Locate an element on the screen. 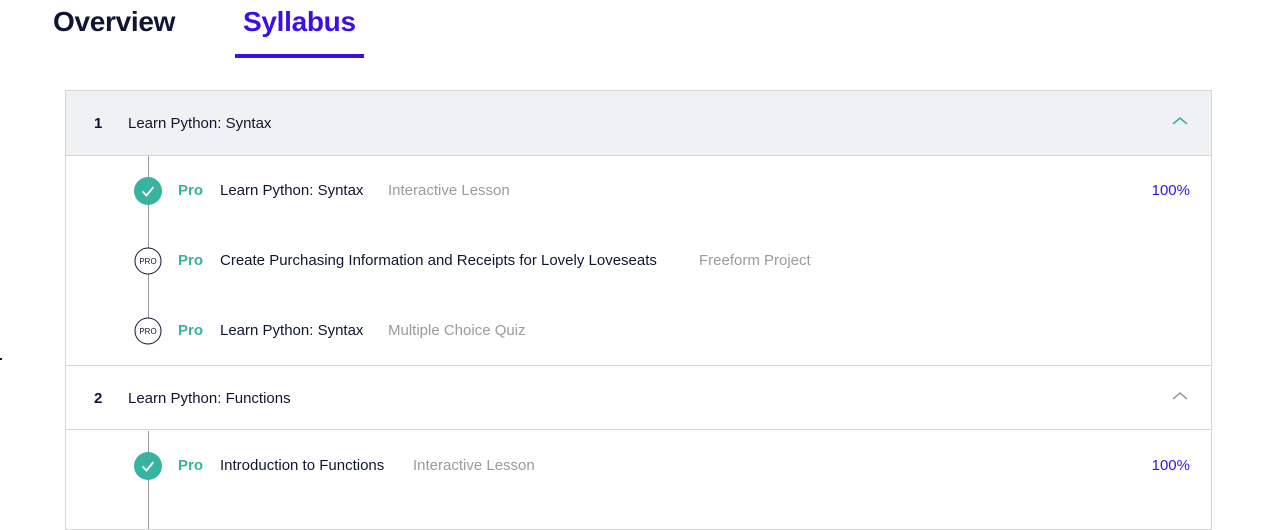  active-tab-indicator is located at coordinates (299, 56).